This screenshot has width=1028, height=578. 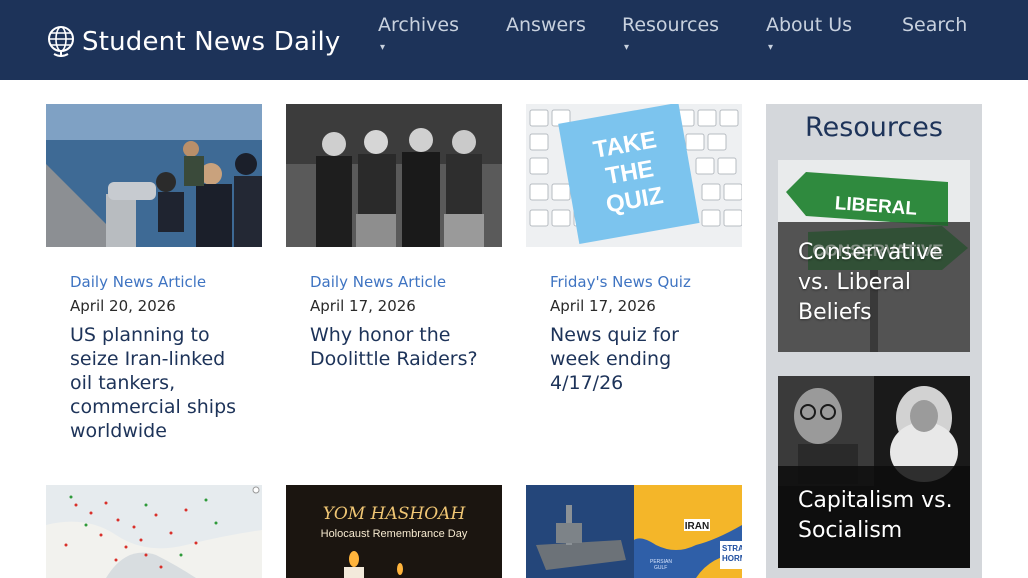 What do you see at coordinates (870, 282) in the screenshot?
I see `resource-card-label: Conservative vs. Liberal Beliefs` at bounding box center [870, 282].